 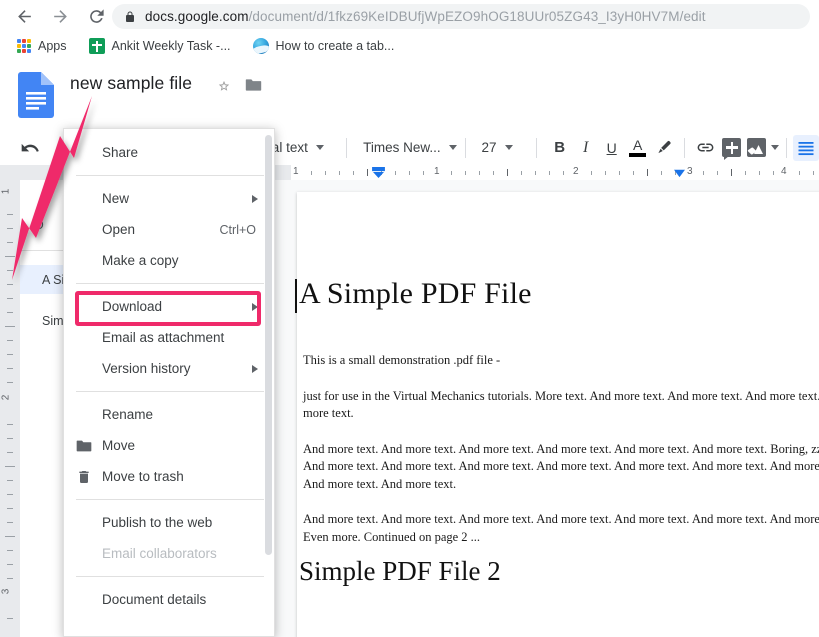 What do you see at coordinates (637, 145) in the screenshot?
I see `text-color-label: A` at bounding box center [637, 145].